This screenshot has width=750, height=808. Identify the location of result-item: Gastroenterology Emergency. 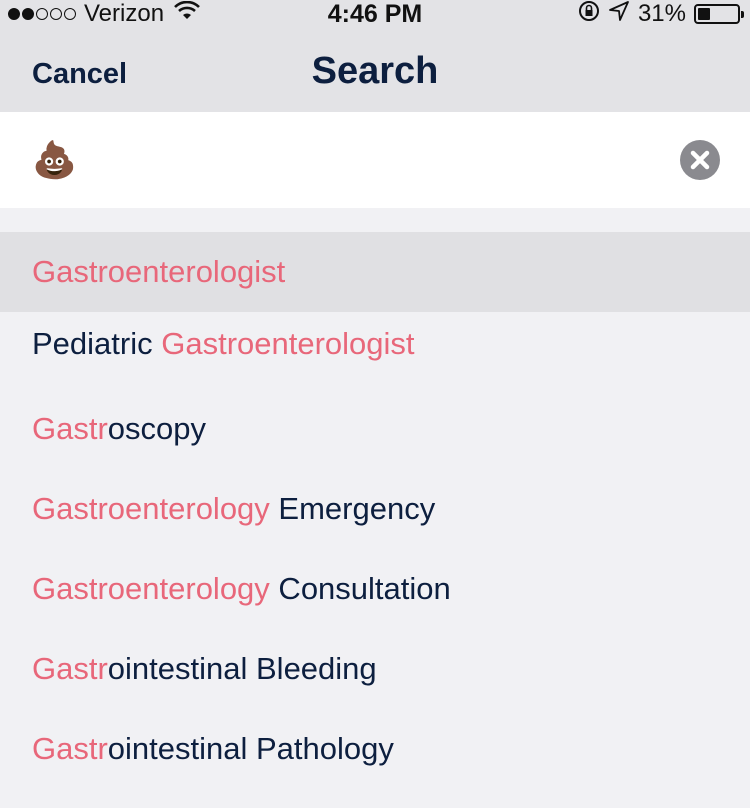
(375, 509).